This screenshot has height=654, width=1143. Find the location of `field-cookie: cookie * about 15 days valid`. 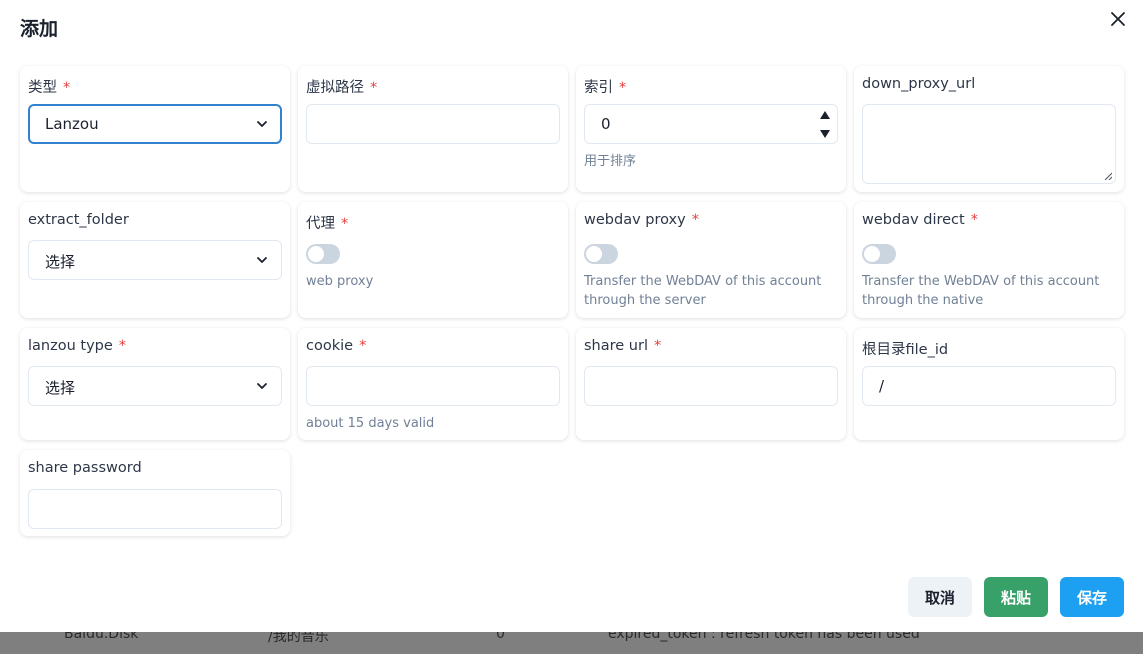

field-cookie: cookie * about 15 days valid is located at coordinates (433, 384).